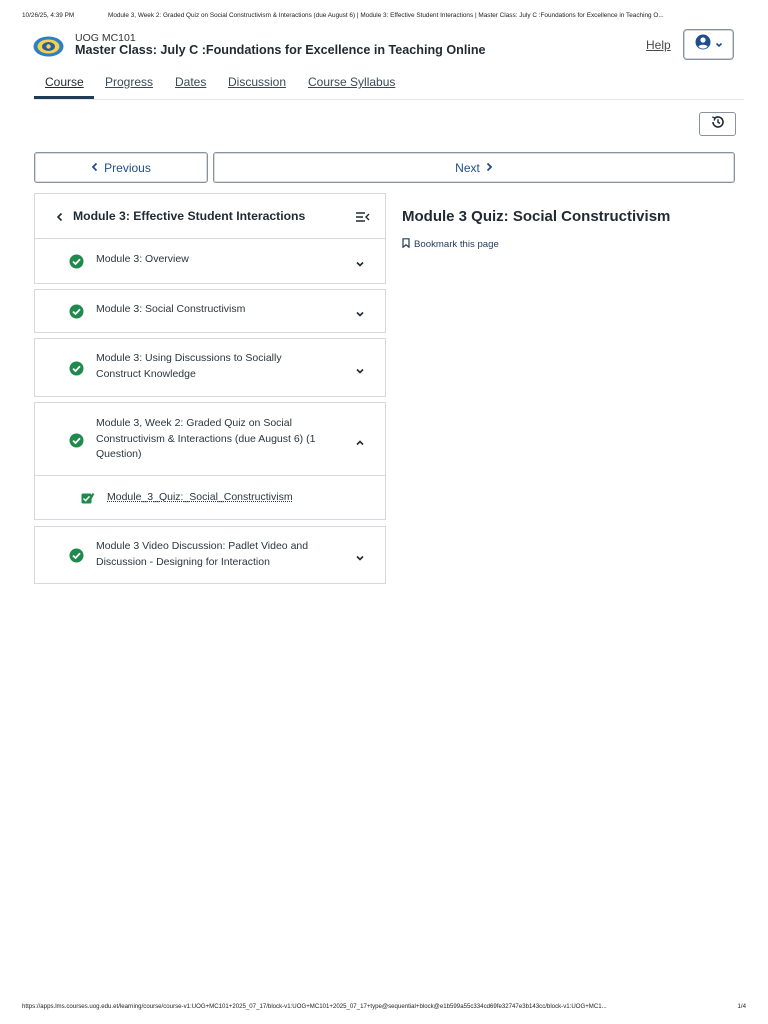 Image resolution: width=768 pixels, height=1024 pixels. Describe the element at coordinates (142, 259) in the screenshot. I see `section-label: Module 3: Overview` at that location.